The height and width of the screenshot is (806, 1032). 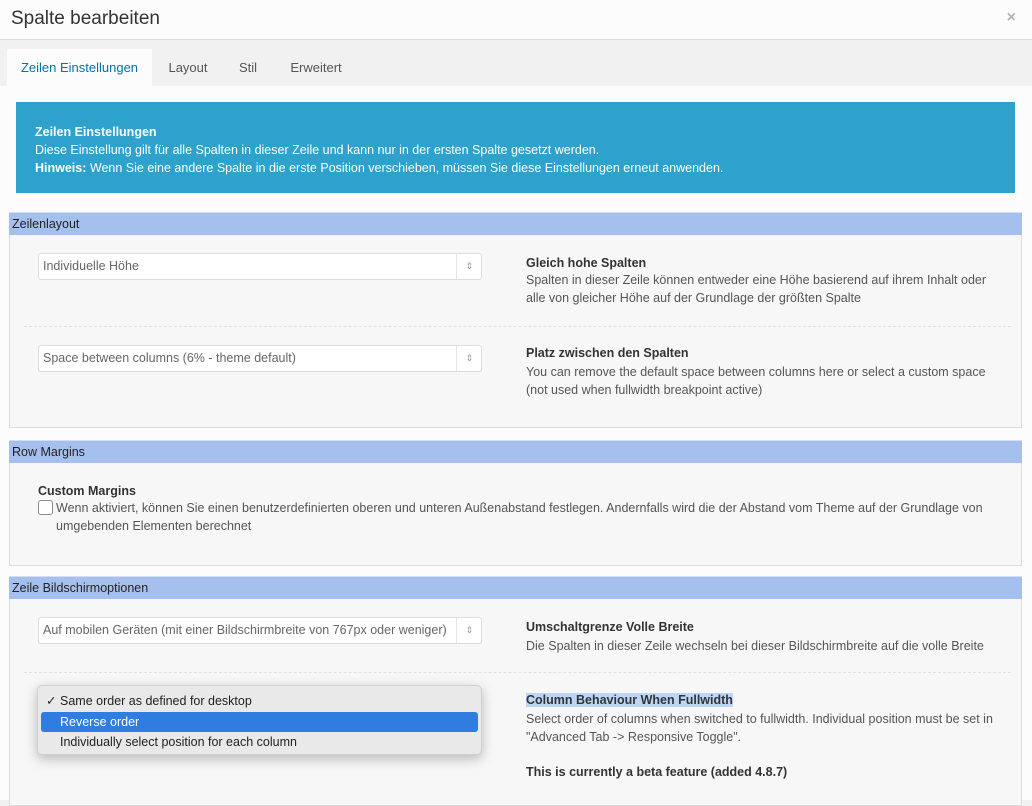 What do you see at coordinates (516, 20) in the screenshot?
I see `dialog-header: Spalte bearbeiten ×` at bounding box center [516, 20].